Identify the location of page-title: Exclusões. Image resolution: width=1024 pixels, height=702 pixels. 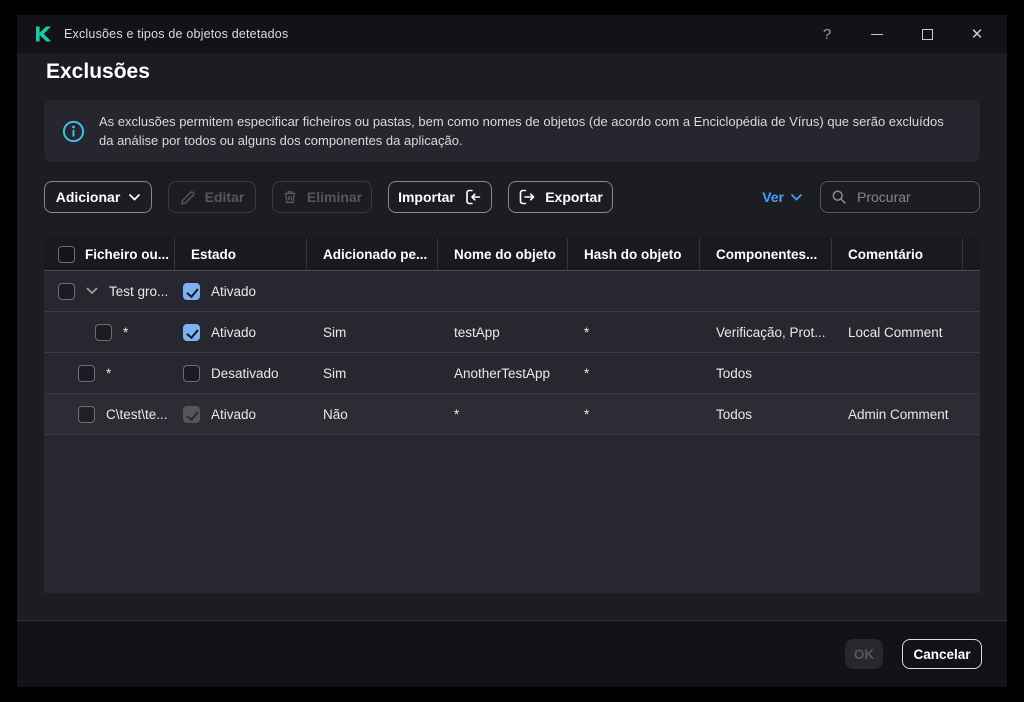
(98, 71).